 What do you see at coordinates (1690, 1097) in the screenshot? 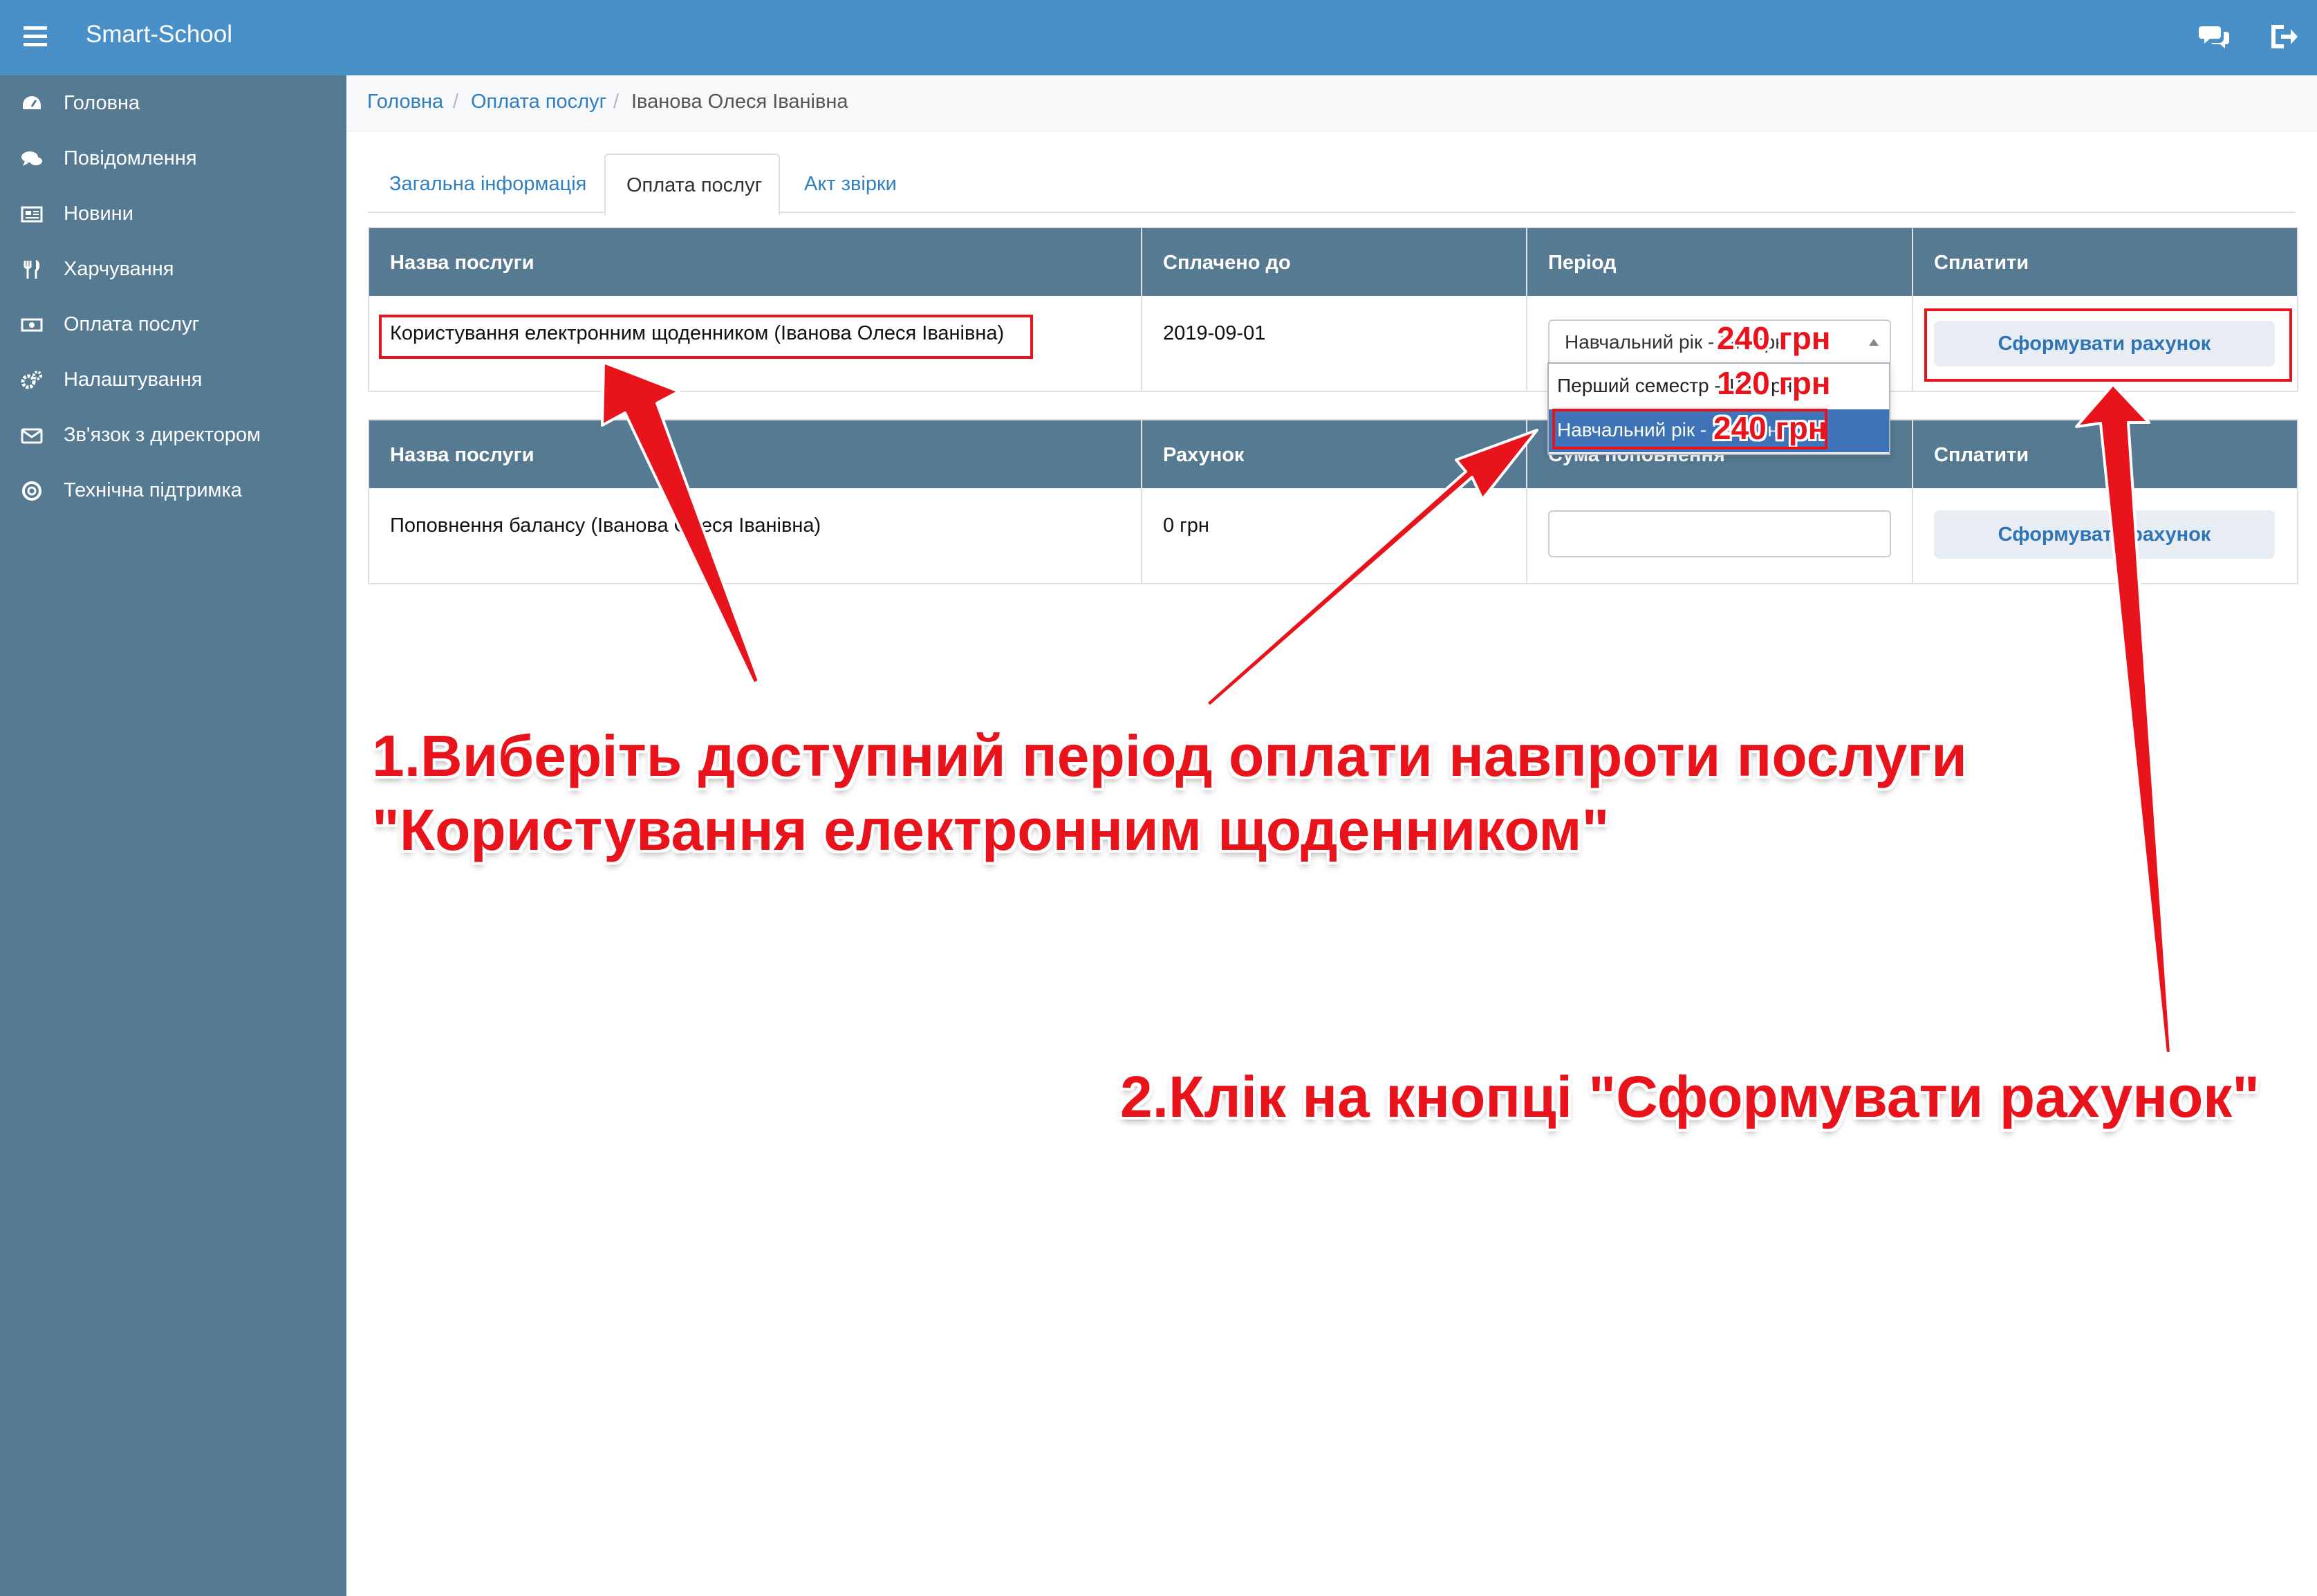
I see `instruction-step-2: 2.Клік на кнопці "Сформувати рахунок"` at bounding box center [1690, 1097].